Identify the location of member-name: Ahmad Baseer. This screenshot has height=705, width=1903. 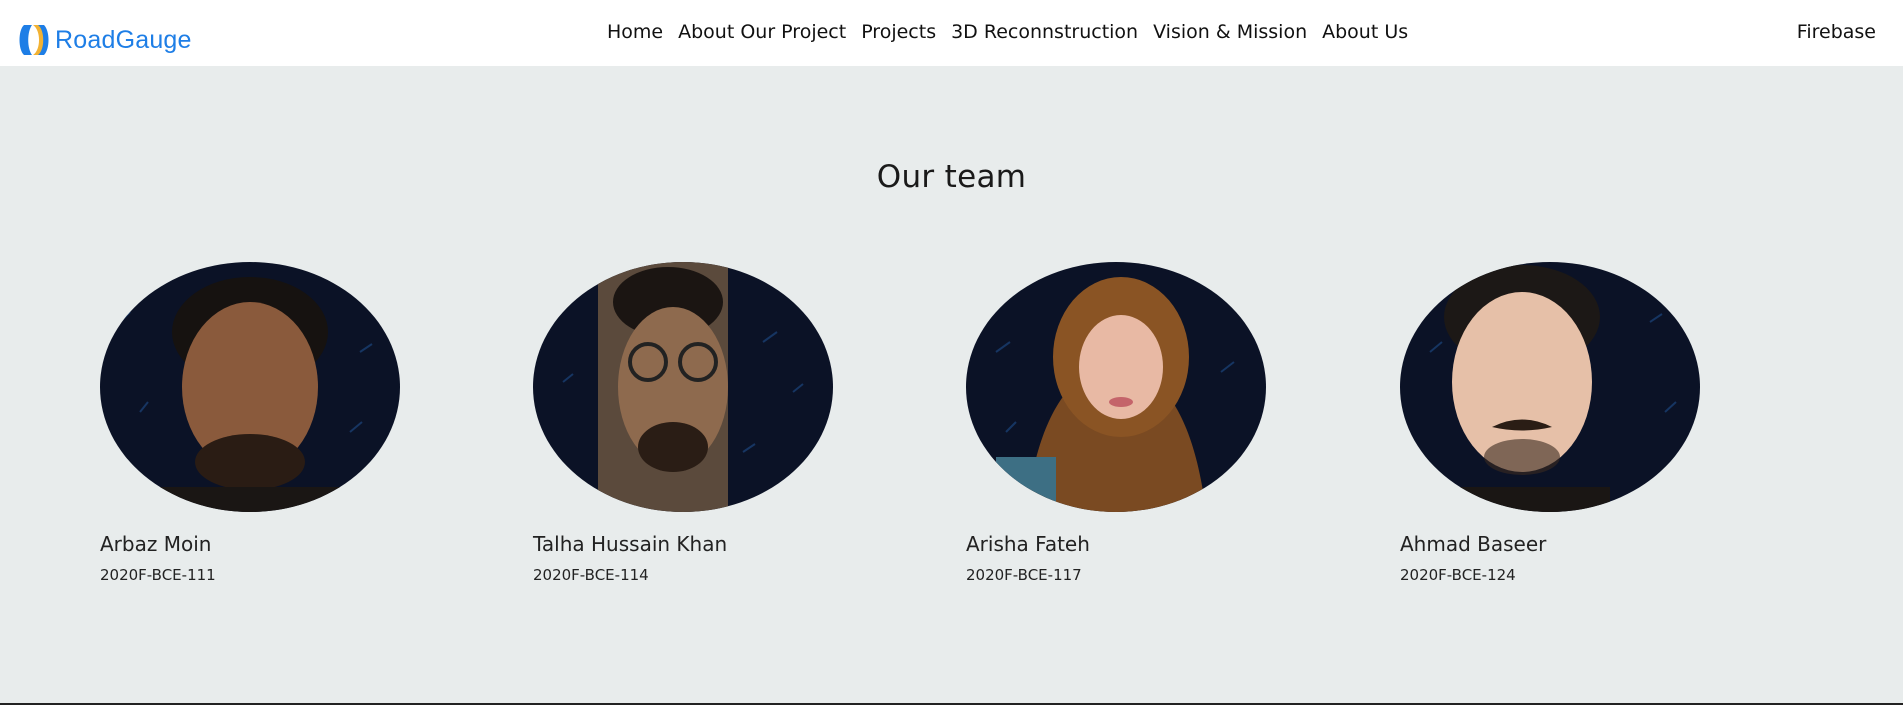
(1473, 544).